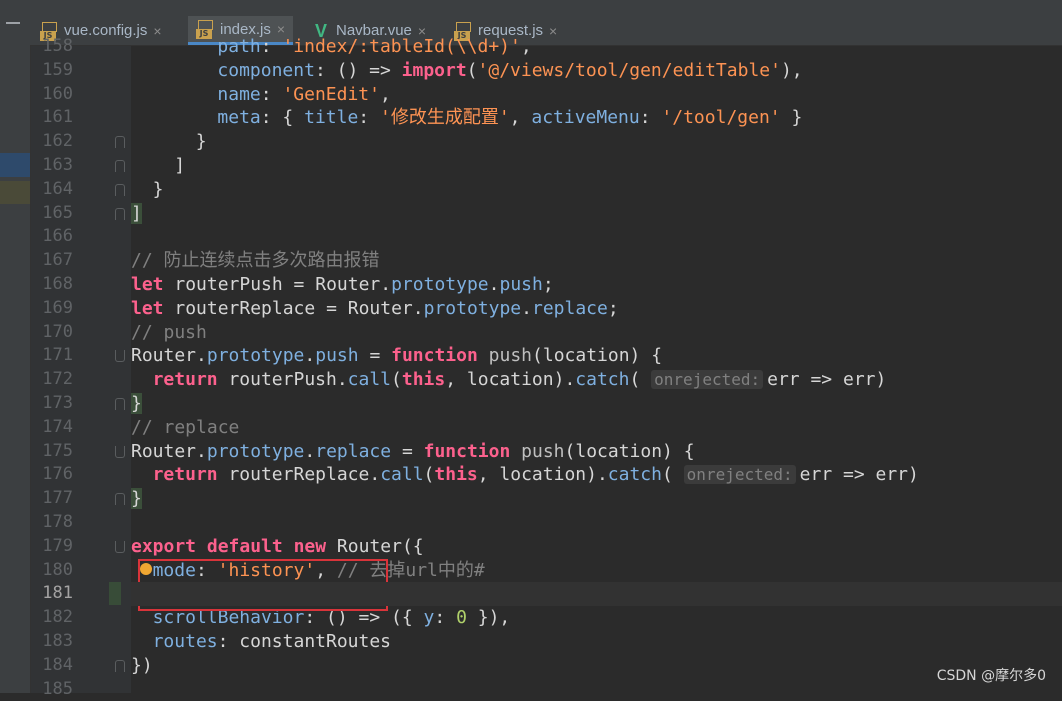  I want to click on line-number: 167, so click(52, 261).